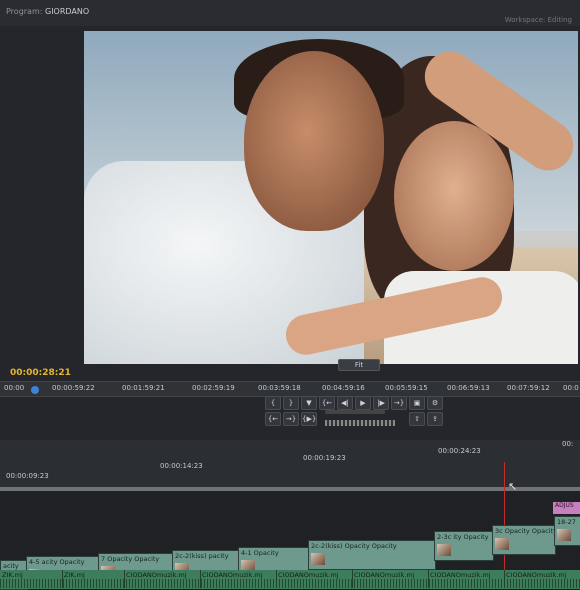  Describe the element at coordinates (372, 555) in the screenshot. I see `video-clip: 2c-2(kiss) Opacity Opacity` at that location.